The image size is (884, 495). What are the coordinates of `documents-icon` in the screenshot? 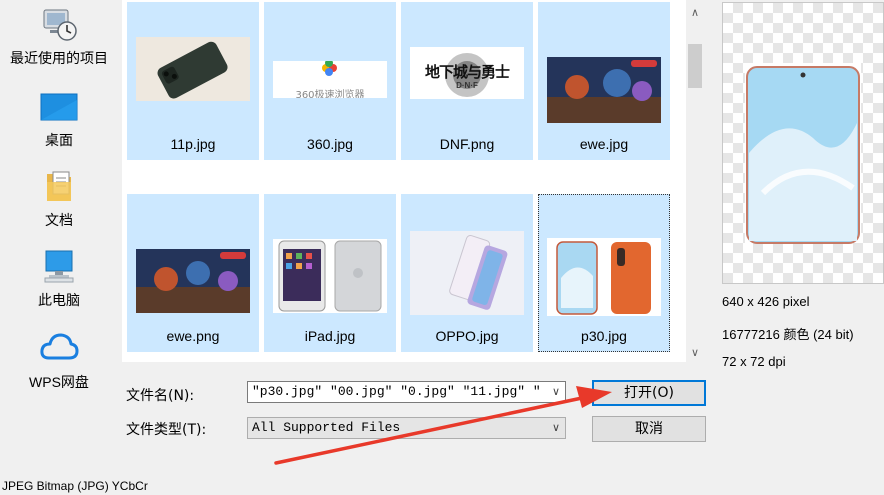 It's located at (59, 186).